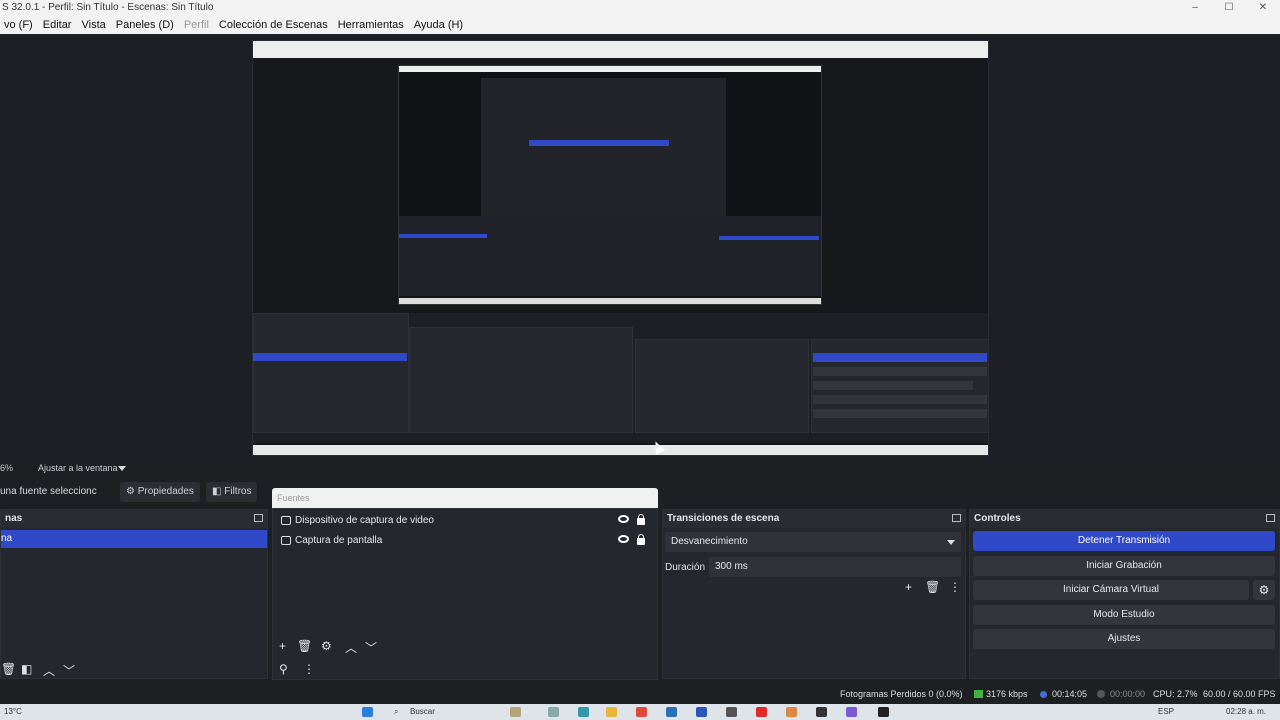 The image size is (1280, 720). What do you see at coordinates (1124, 615) in the screenshot?
I see `studio-mode-button: Modo Estudio` at bounding box center [1124, 615].